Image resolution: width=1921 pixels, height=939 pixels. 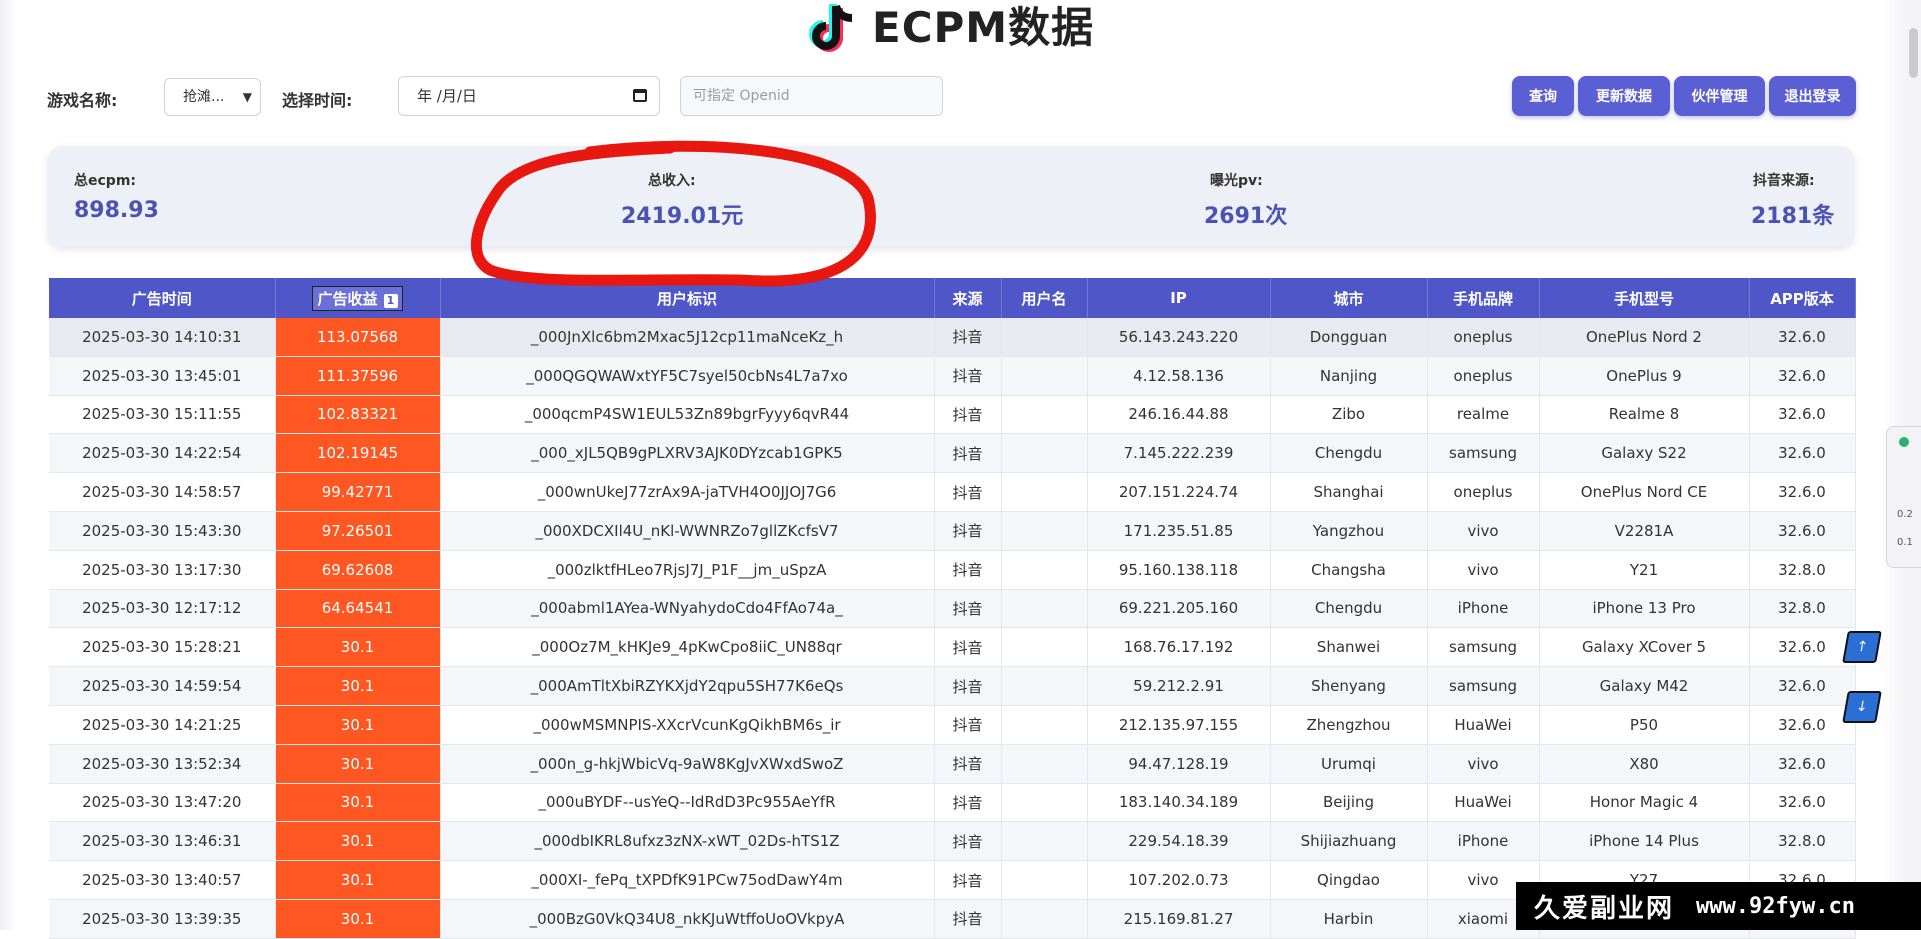 I want to click on date-input: 年 /月/日, so click(x=529, y=96).